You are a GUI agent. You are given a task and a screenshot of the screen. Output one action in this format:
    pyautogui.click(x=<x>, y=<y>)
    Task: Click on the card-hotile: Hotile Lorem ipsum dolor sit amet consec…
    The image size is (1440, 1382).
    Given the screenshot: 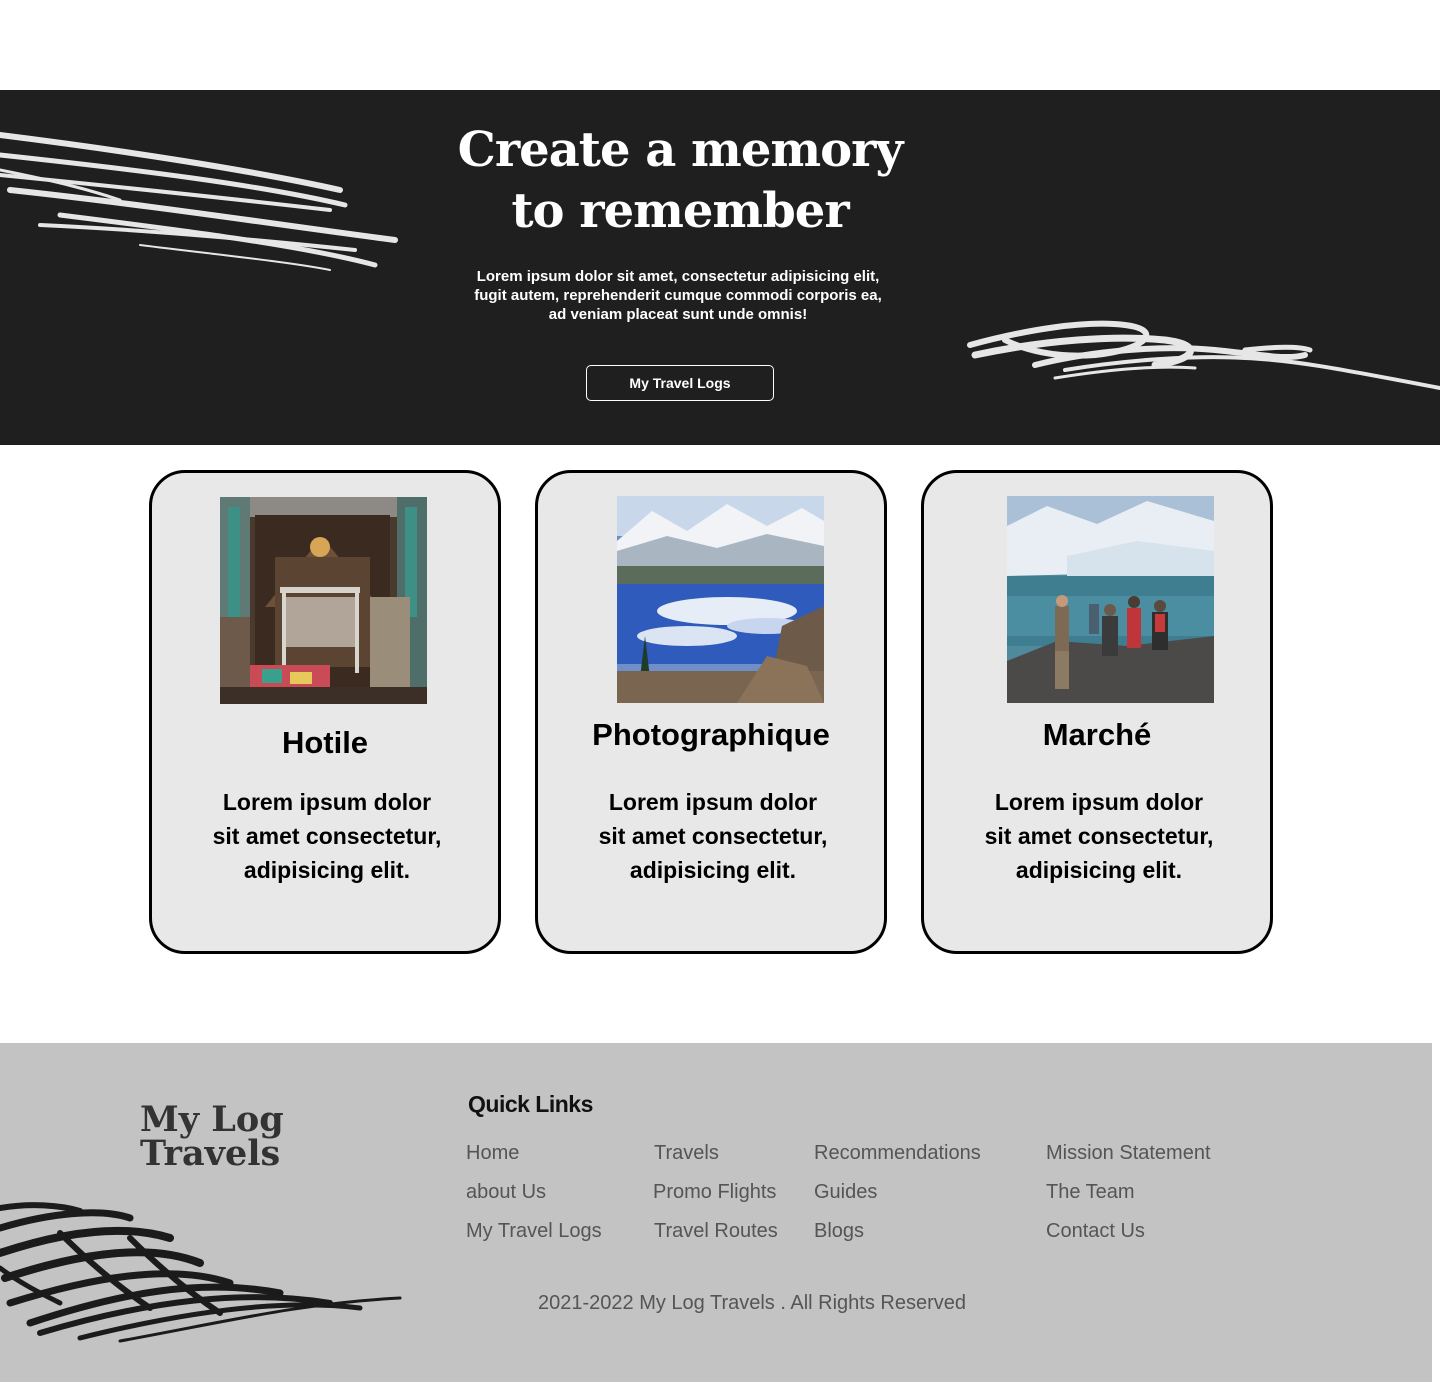 What is the action you would take?
    pyautogui.click(x=325, y=712)
    